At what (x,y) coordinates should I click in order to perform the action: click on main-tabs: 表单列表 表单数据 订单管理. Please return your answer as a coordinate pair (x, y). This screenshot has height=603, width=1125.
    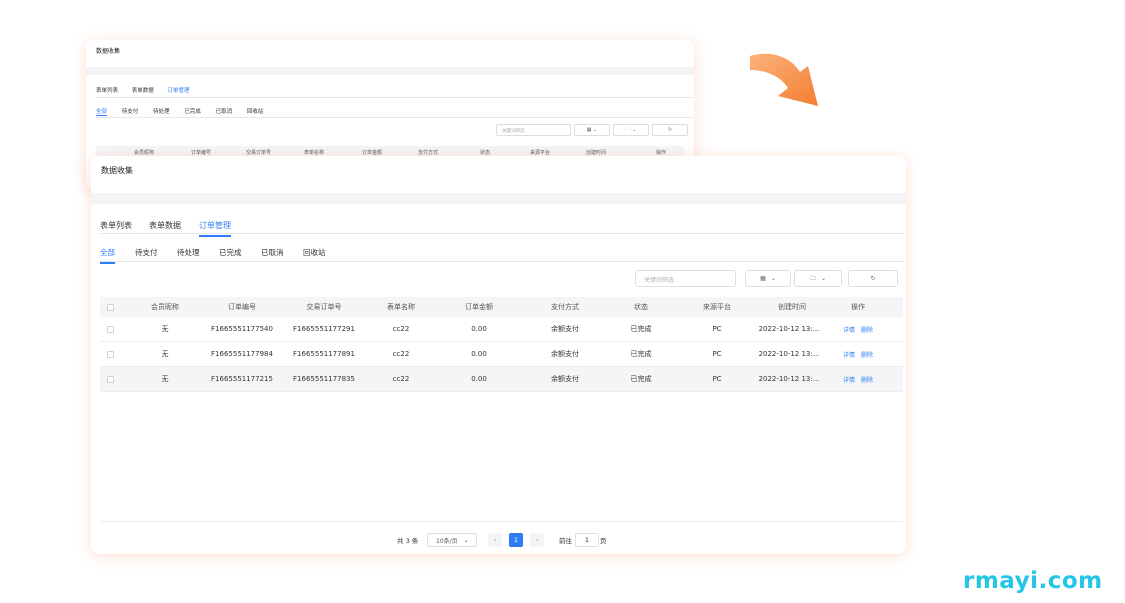
    Looking at the image, I should click on (501, 227).